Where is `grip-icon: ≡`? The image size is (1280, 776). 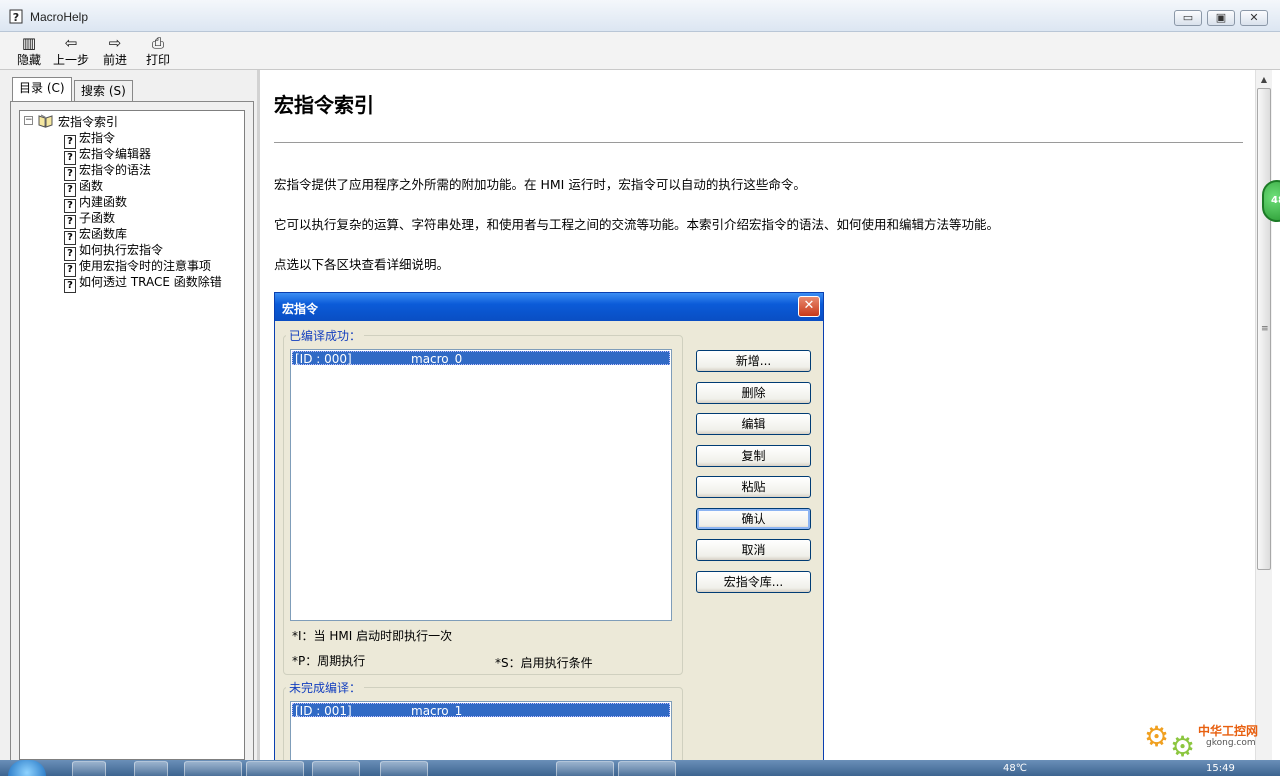 grip-icon: ≡ is located at coordinates (1265, 329).